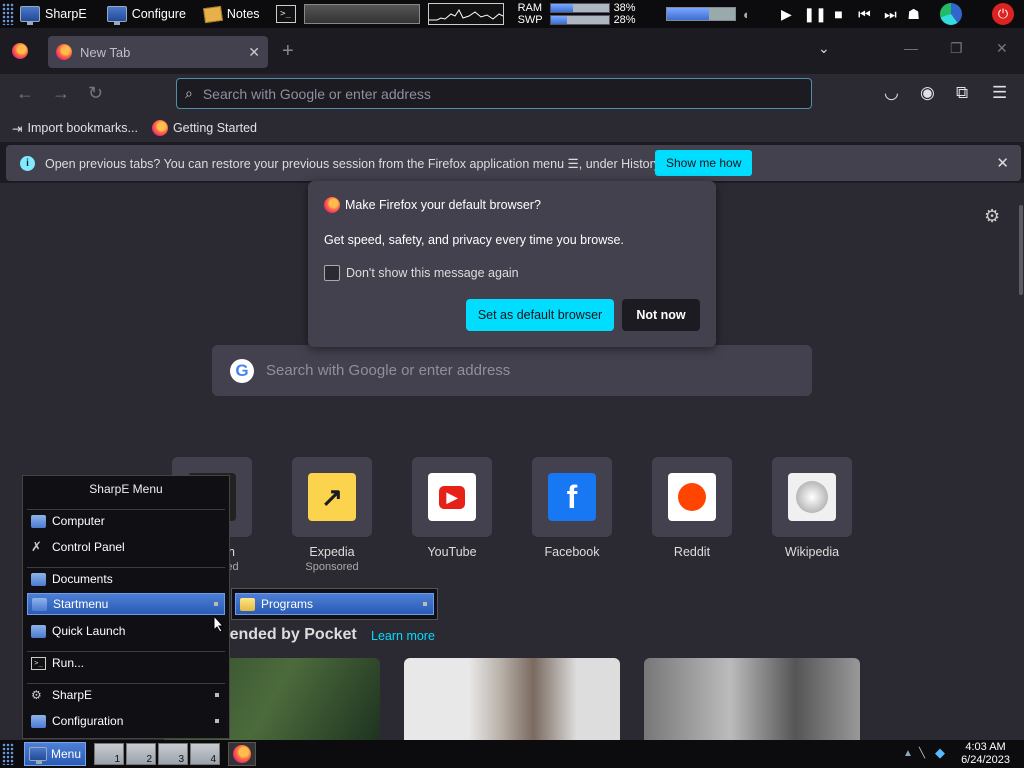  Describe the element at coordinates (25, 93) in the screenshot. I see `back-icon: ←` at that location.